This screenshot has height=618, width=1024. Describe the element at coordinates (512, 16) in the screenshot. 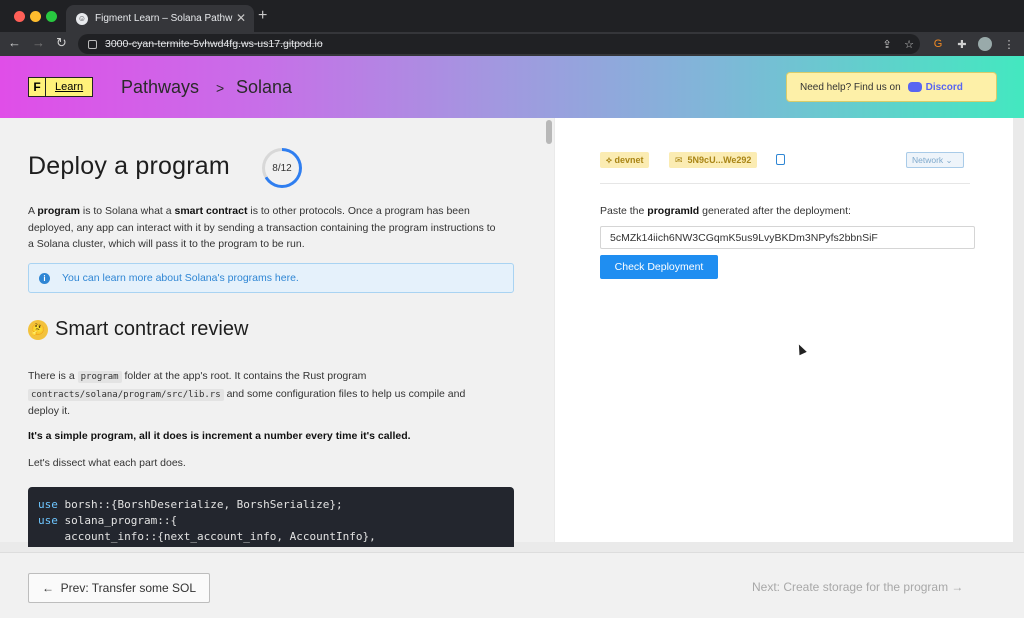

I see `browser-tab-bar: ☺ Figment Learn – Solana Pathw ✕ +` at that location.